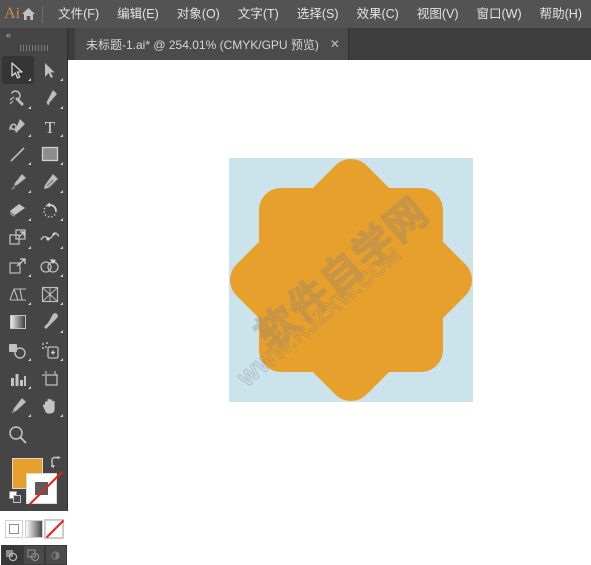 The width and height of the screenshot is (591, 565). Describe the element at coordinates (50, 378) in the screenshot. I see `artboard-tool` at that location.